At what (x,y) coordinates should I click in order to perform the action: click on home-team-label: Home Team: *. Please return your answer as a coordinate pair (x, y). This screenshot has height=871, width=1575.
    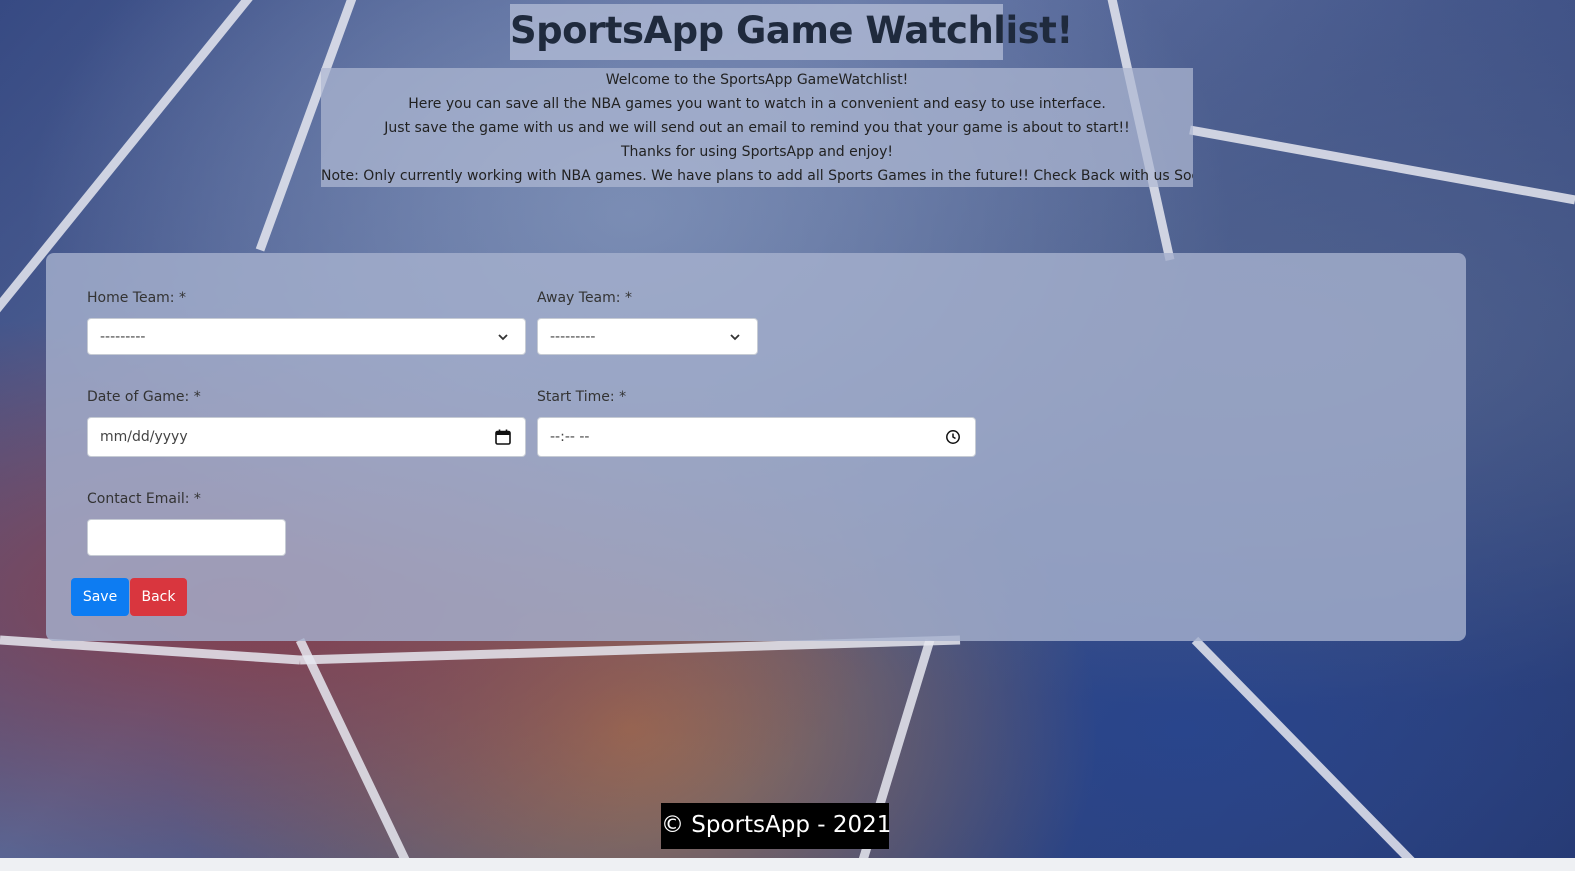
    Looking at the image, I should click on (136, 298).